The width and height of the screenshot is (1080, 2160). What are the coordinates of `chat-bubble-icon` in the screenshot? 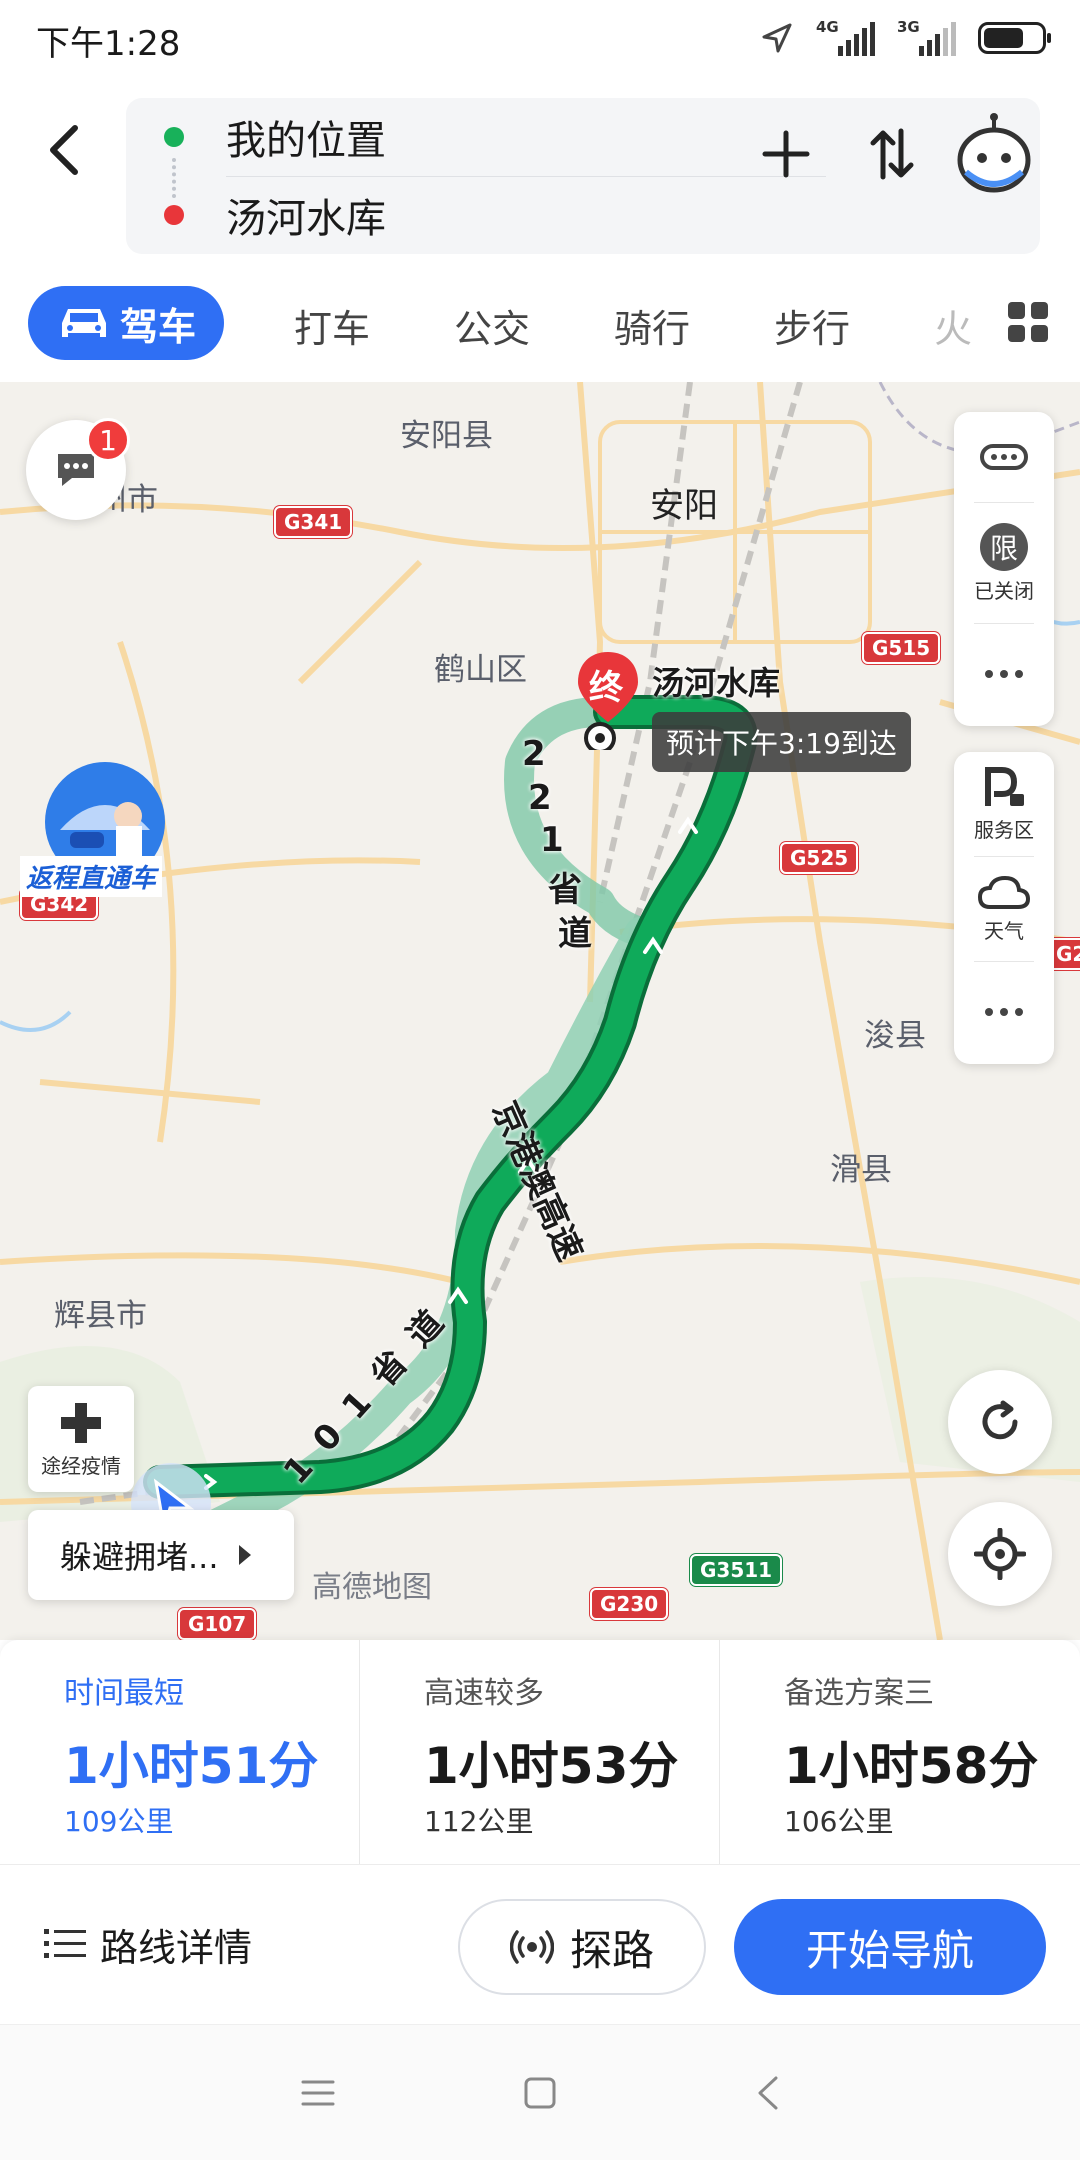 It's located at (76, 470).